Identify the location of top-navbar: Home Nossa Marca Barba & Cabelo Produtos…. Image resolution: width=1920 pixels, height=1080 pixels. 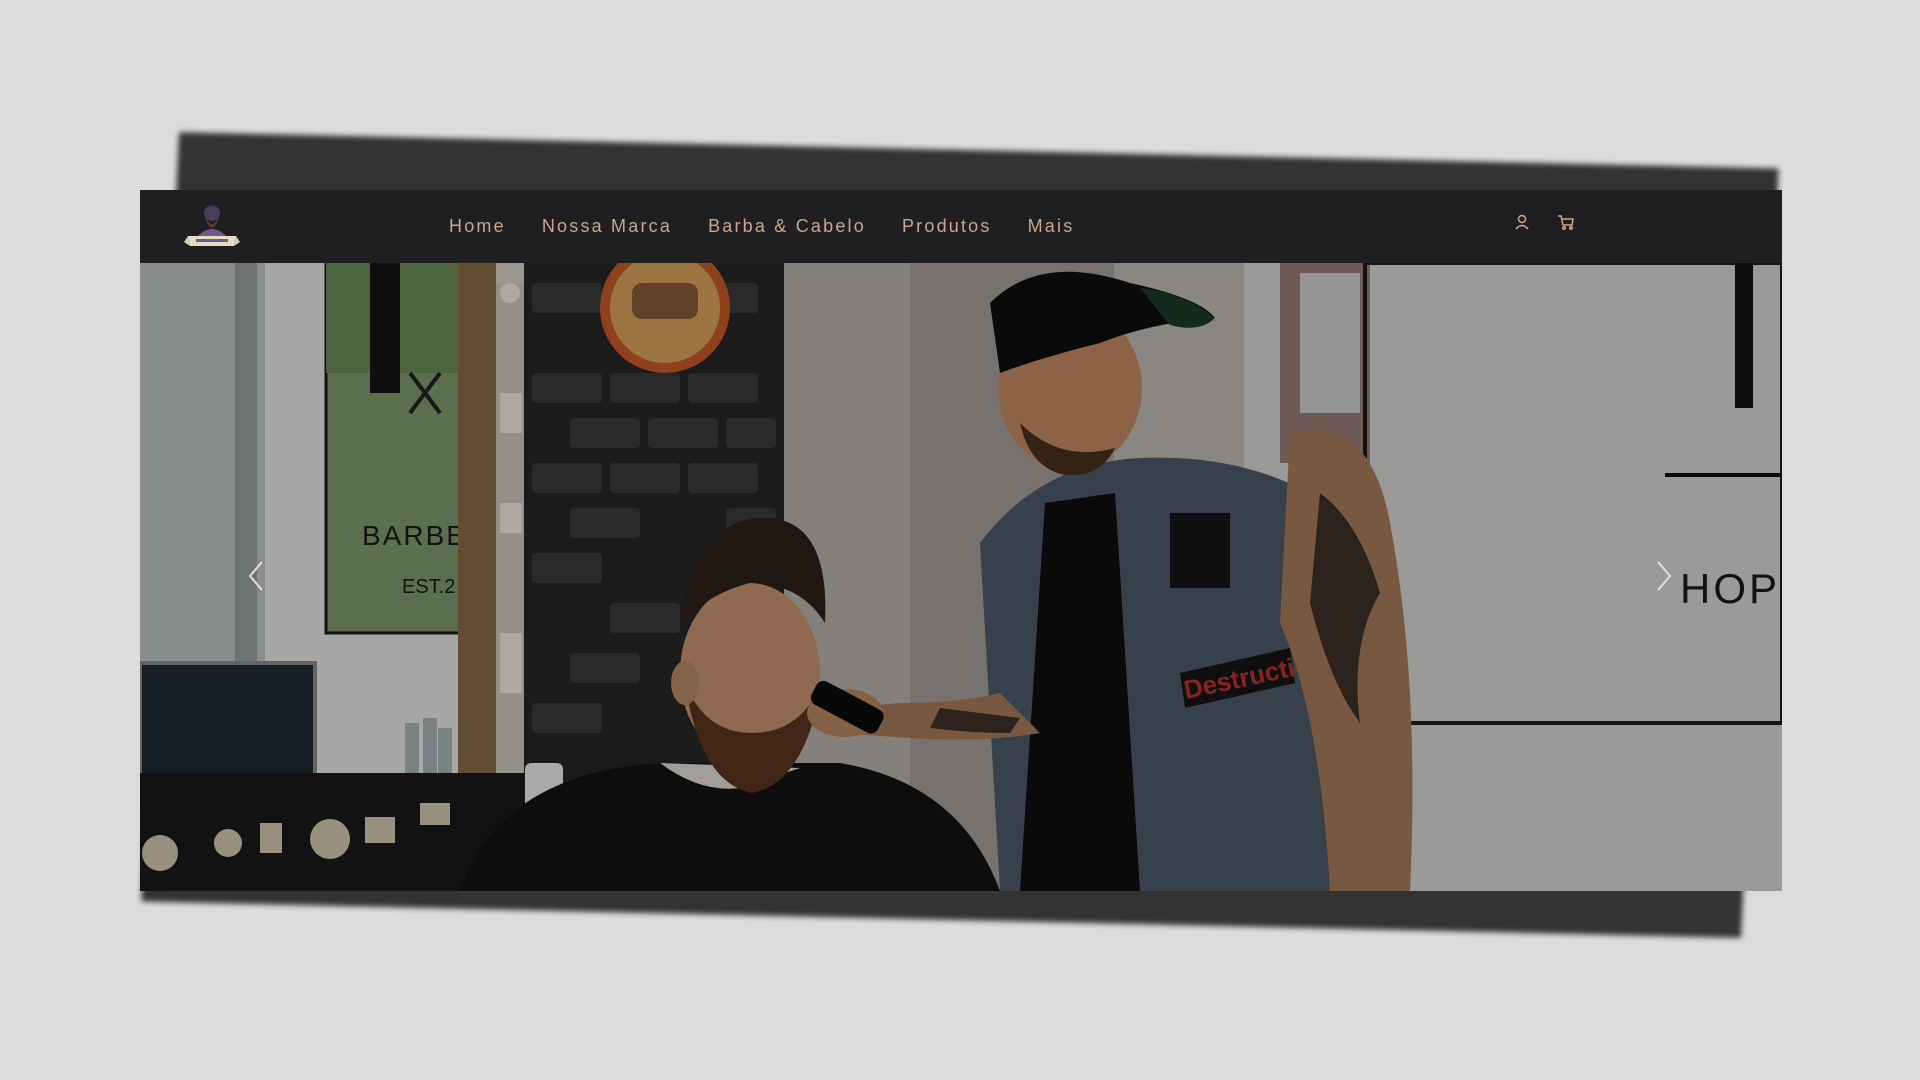
(961, 226).